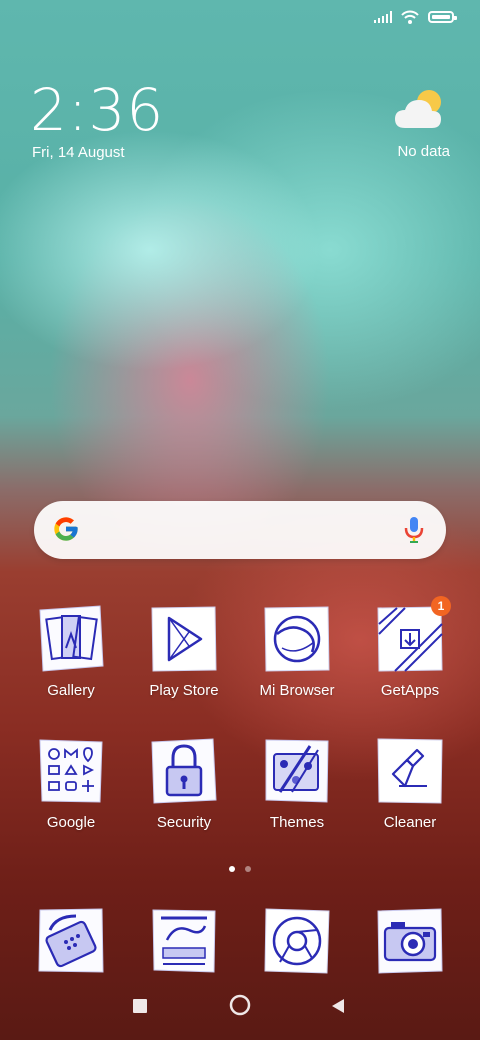  What do you see at coordinates (184, 639) in the screenshot?
I see `play-store-icon` at bounding box center [184, 639].